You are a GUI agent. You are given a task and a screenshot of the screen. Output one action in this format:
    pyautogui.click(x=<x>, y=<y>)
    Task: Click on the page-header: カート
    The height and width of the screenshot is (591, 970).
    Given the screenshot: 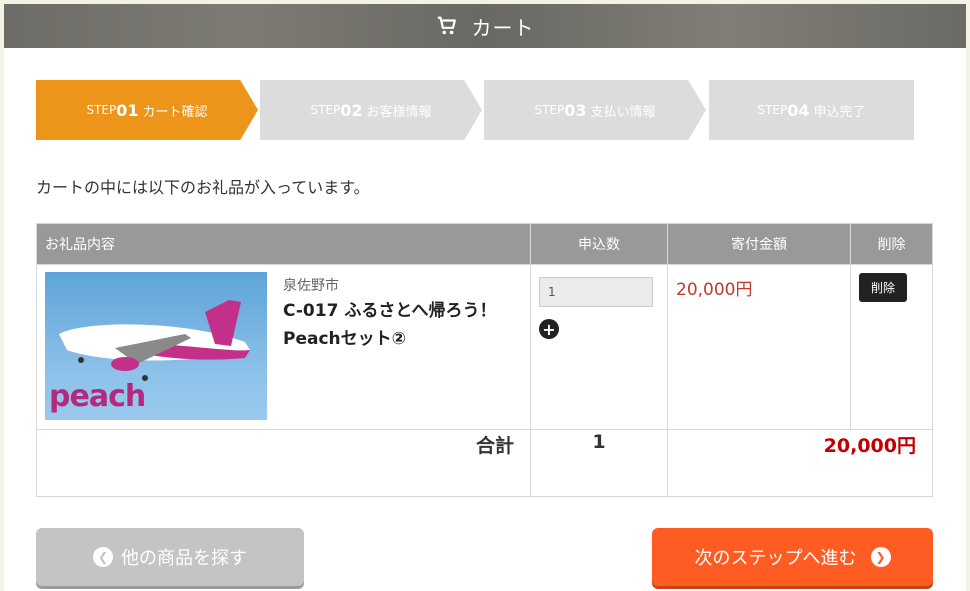 What is the action you would take?
    pyautogui.click(x=485, y=26)
    